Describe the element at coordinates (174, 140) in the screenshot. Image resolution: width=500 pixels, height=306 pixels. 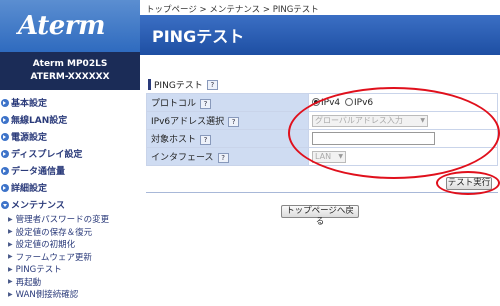
I see `label-text: 対象ホスト` at that location.